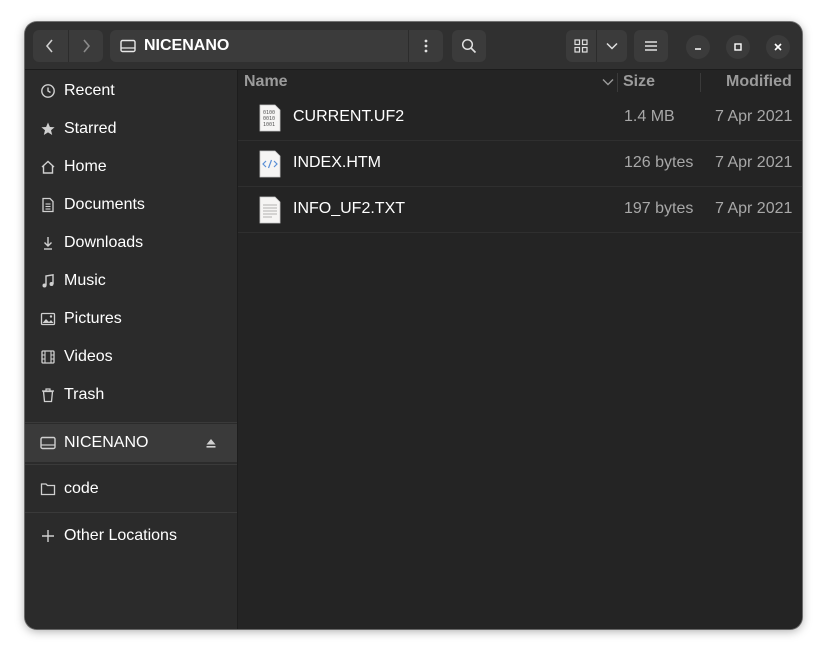 The height and width of the screenshot is (657, 827). Describe the element at coordinates (81, 488) in the screenshot. I see `sidebar-item-label: code` at that location.